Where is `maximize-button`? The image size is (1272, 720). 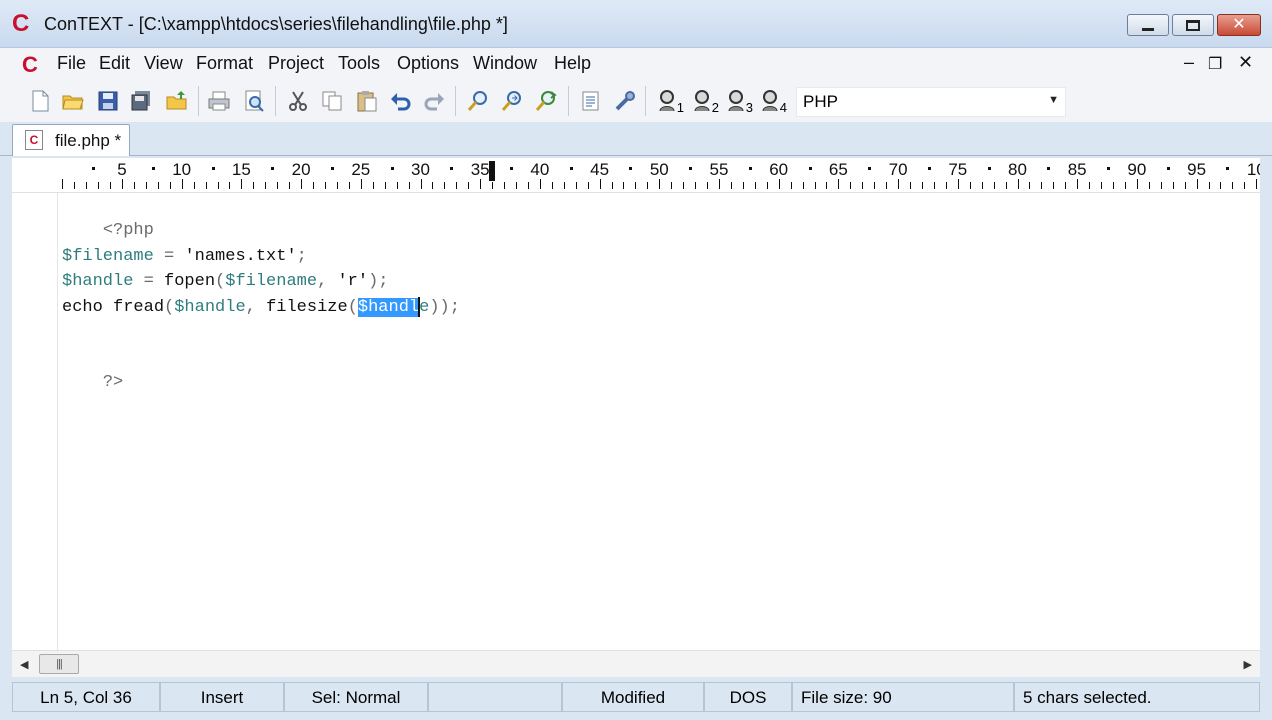 maximize-button is located at coordinates (1193, 25).